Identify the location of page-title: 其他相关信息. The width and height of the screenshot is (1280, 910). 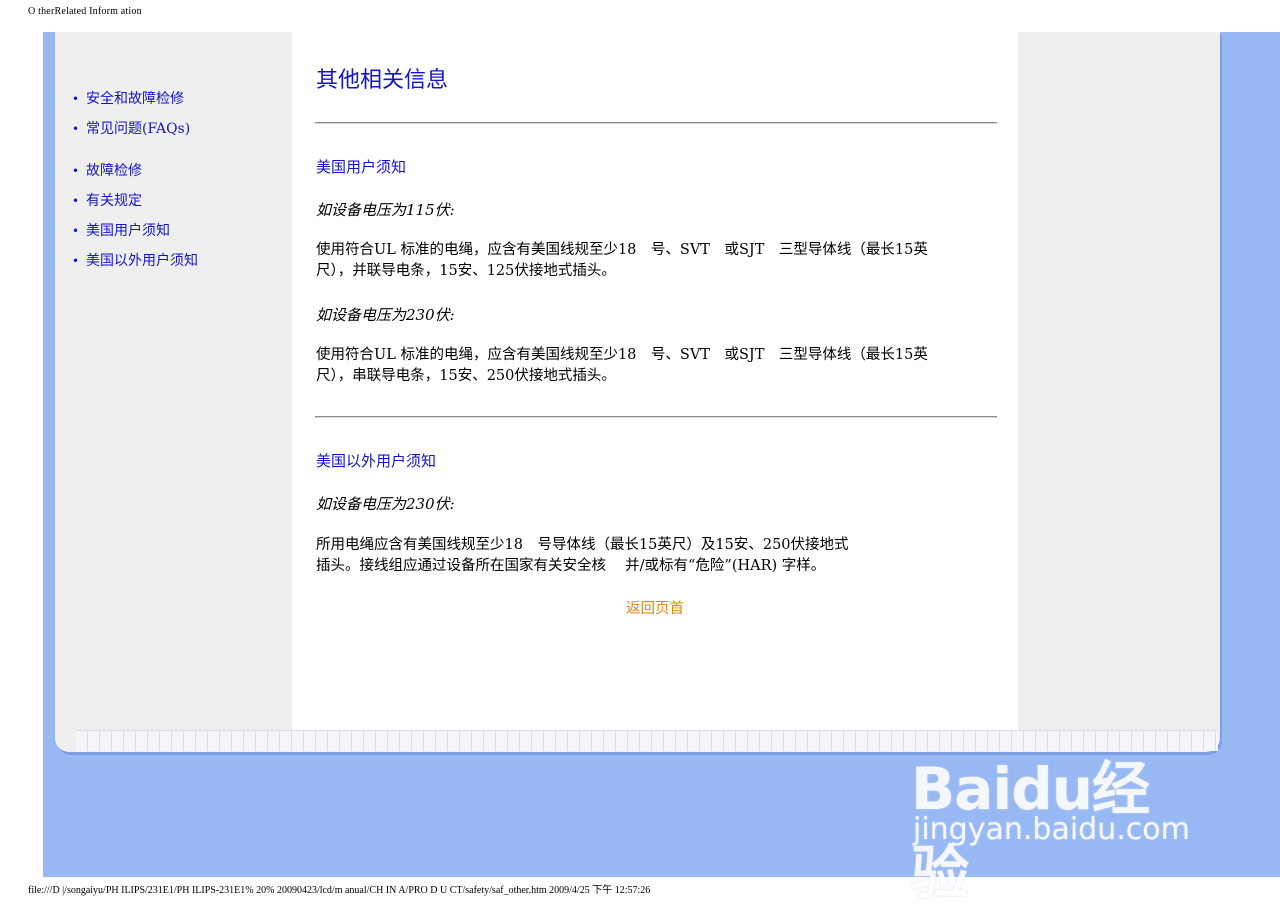
(382, 80).